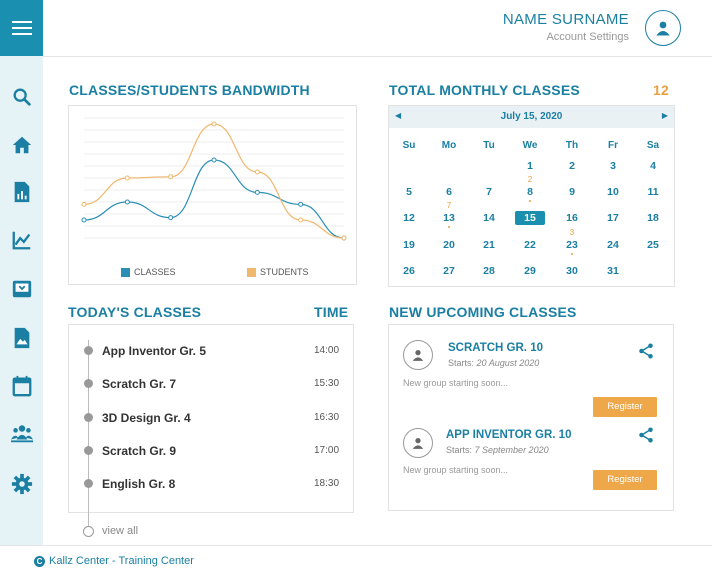  Describe the element at coordinates (125, 272) in the screenshot. I see `legend-classes-swatch` at that location.